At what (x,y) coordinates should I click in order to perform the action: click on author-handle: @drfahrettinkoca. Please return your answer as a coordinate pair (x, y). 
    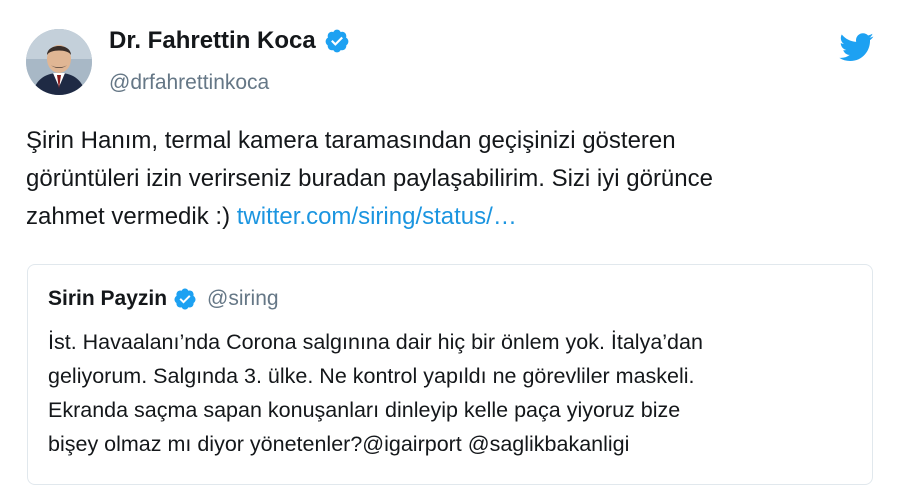
    Looking at the image, I should click on (189, 83).